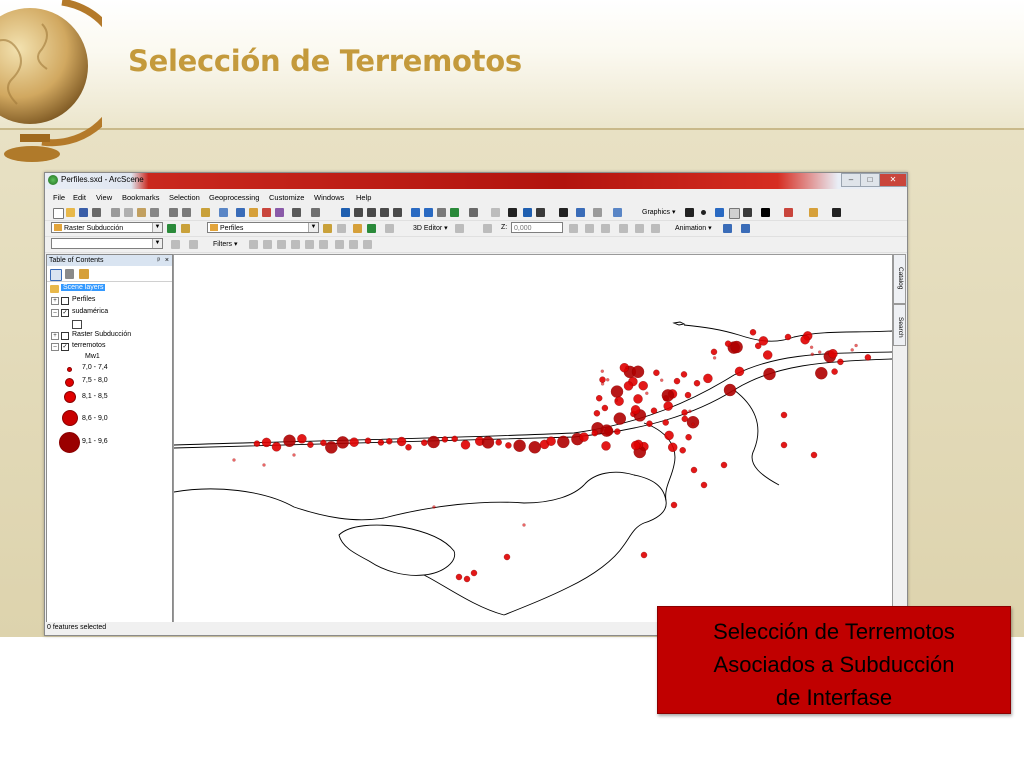  Describe the element at coordinates (77, 324) in the screenshot. I see `sudamerica-symbol` at that location.